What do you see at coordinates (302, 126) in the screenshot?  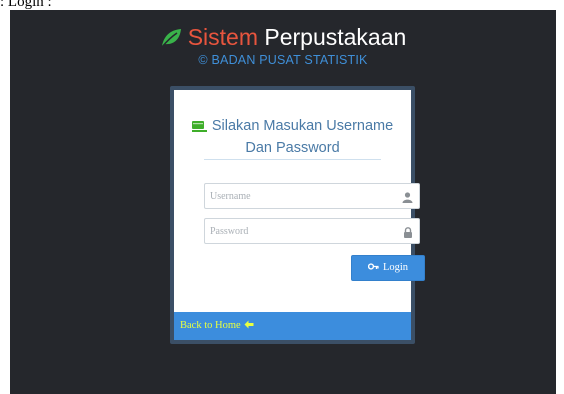 I see `login-title-line1: Silakan Masukan Username` at bounding box center [302, 126].